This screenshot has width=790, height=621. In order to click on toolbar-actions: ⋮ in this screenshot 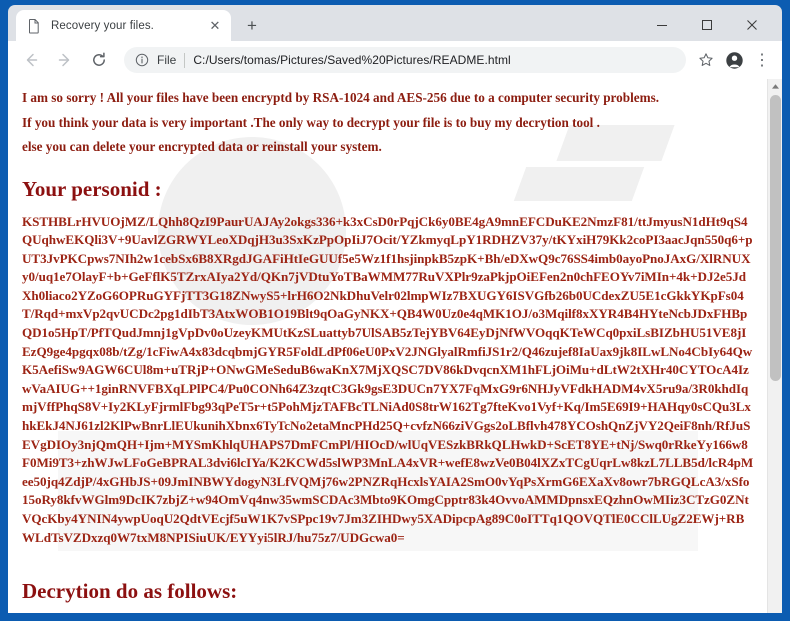, I will do `click(734, 60)`.